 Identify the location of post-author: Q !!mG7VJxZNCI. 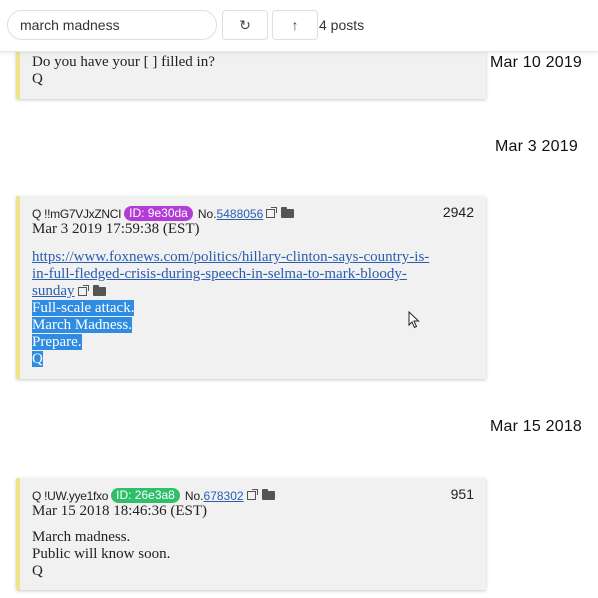
(77, 213).